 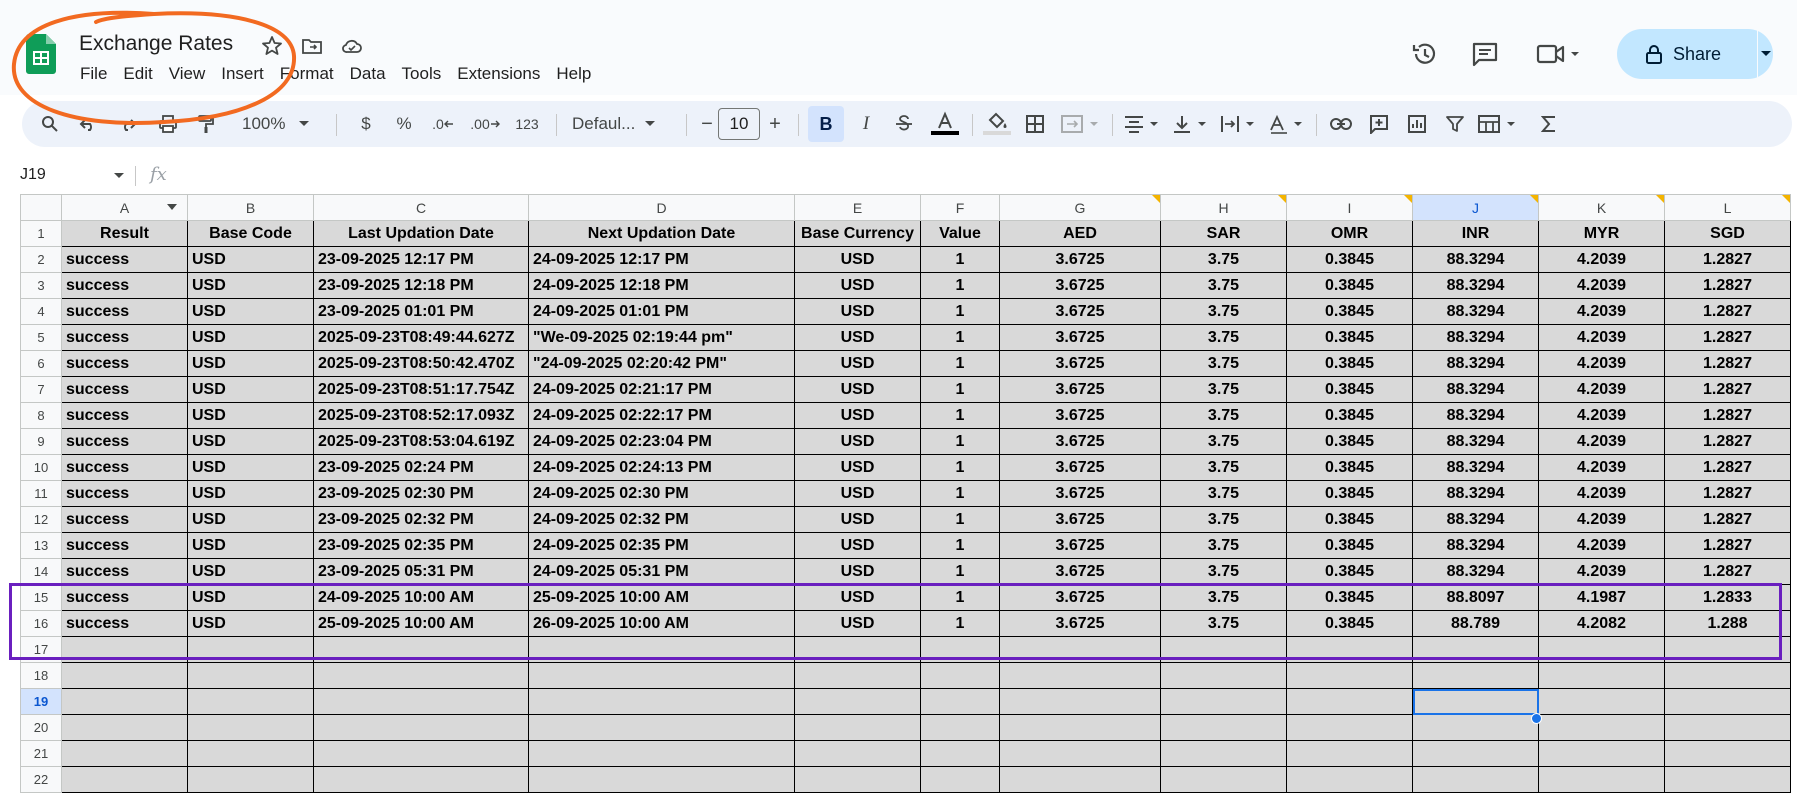 I want to click on column-header-h: H, so click(x=1223, y=207).